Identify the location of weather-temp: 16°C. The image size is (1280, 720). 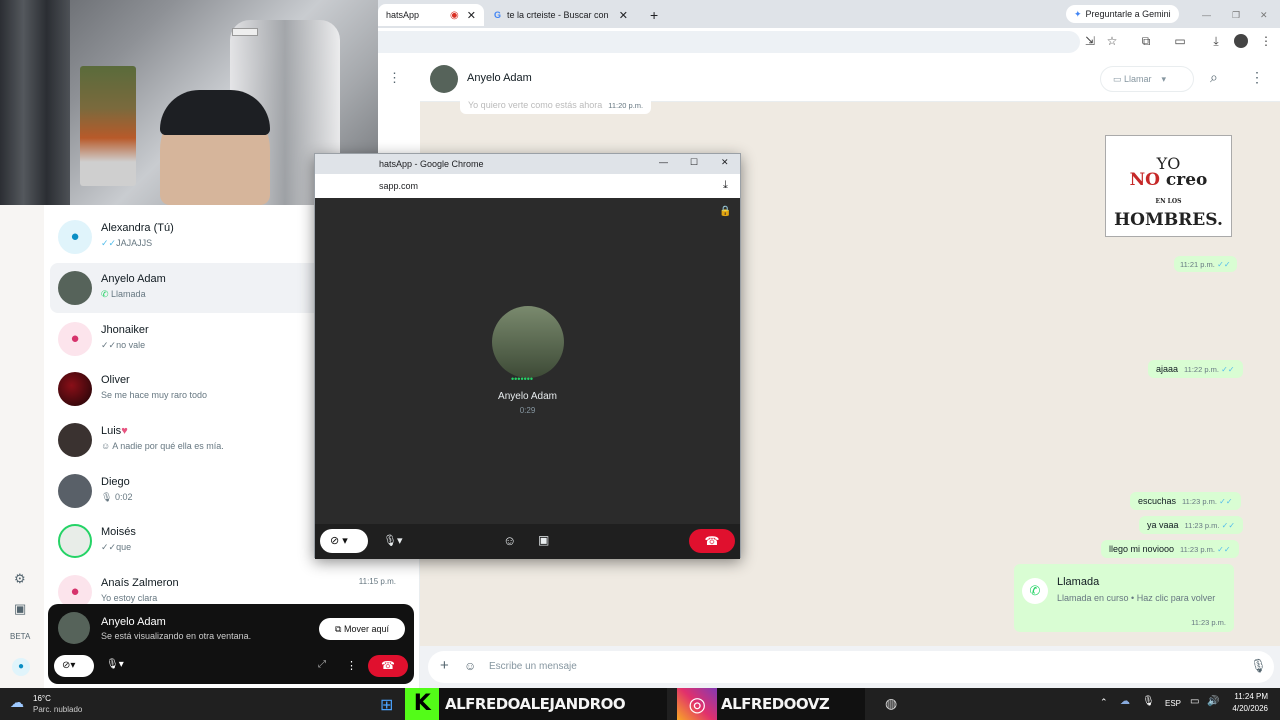
(42, 698).